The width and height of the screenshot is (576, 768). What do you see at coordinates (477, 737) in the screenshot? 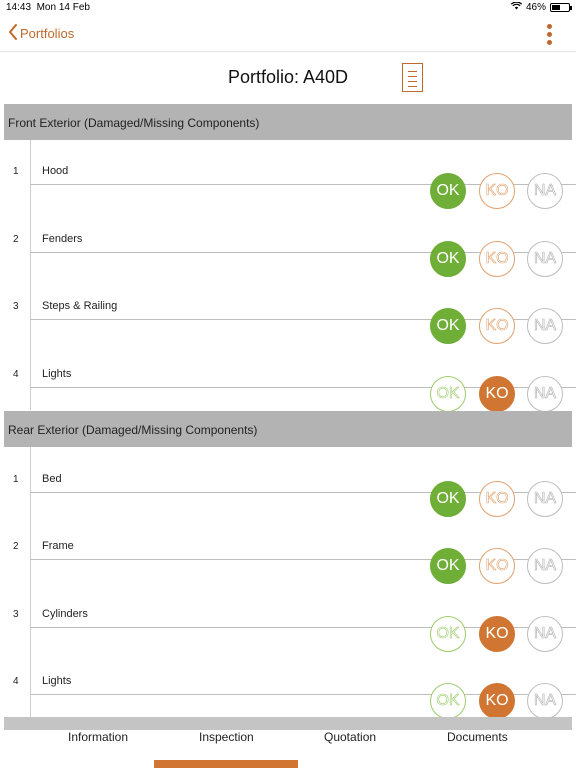
I see `tab-documents: Documents` at bounding box center [477, 737].